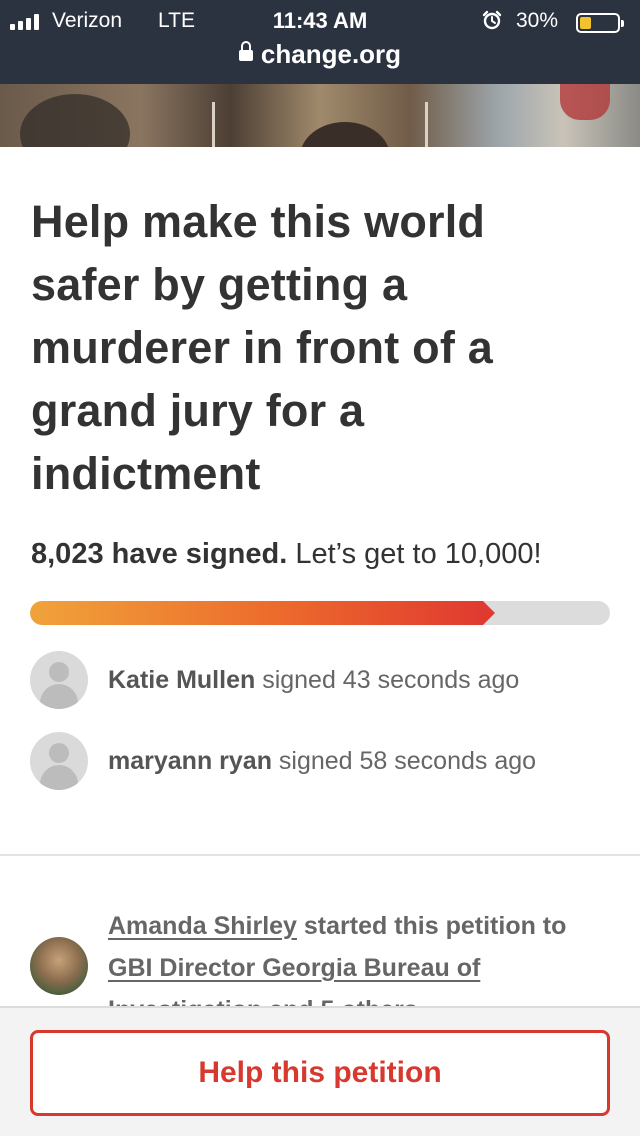 This screenshot has height=1136, width=640. I want to click on signature-progress-bar, so click(320, 613).